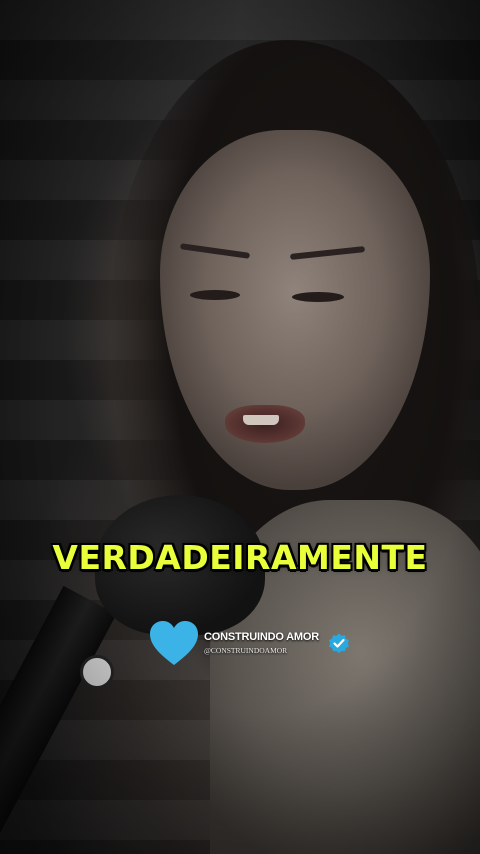 This screenshot has width=480, height=854. I want to click on channel-watermark: CONSTRUINDO AMOR @CONSTRUINDOAMOR, so click(249, 643).